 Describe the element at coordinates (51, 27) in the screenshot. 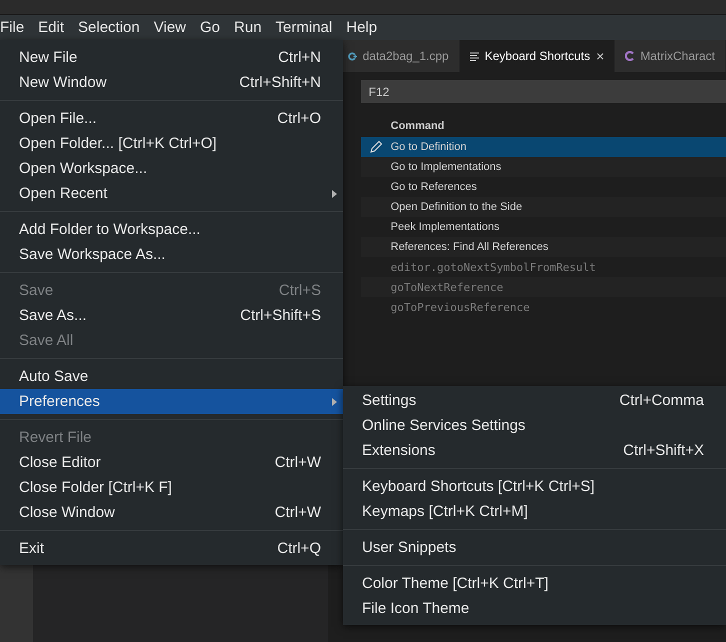

I see `menubar-item: Edit` at that location.